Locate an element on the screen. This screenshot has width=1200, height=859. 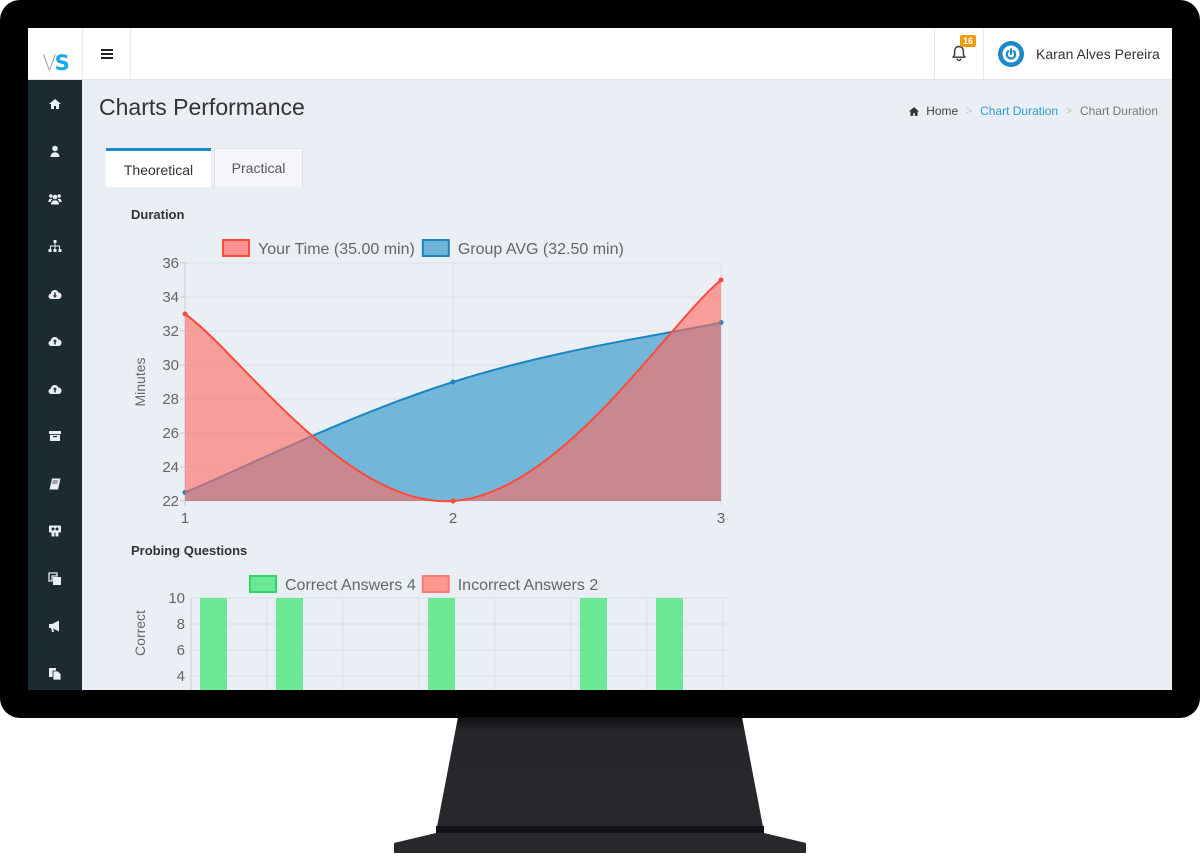
y-axis-label: Correct is located at coordinates (140, 633).